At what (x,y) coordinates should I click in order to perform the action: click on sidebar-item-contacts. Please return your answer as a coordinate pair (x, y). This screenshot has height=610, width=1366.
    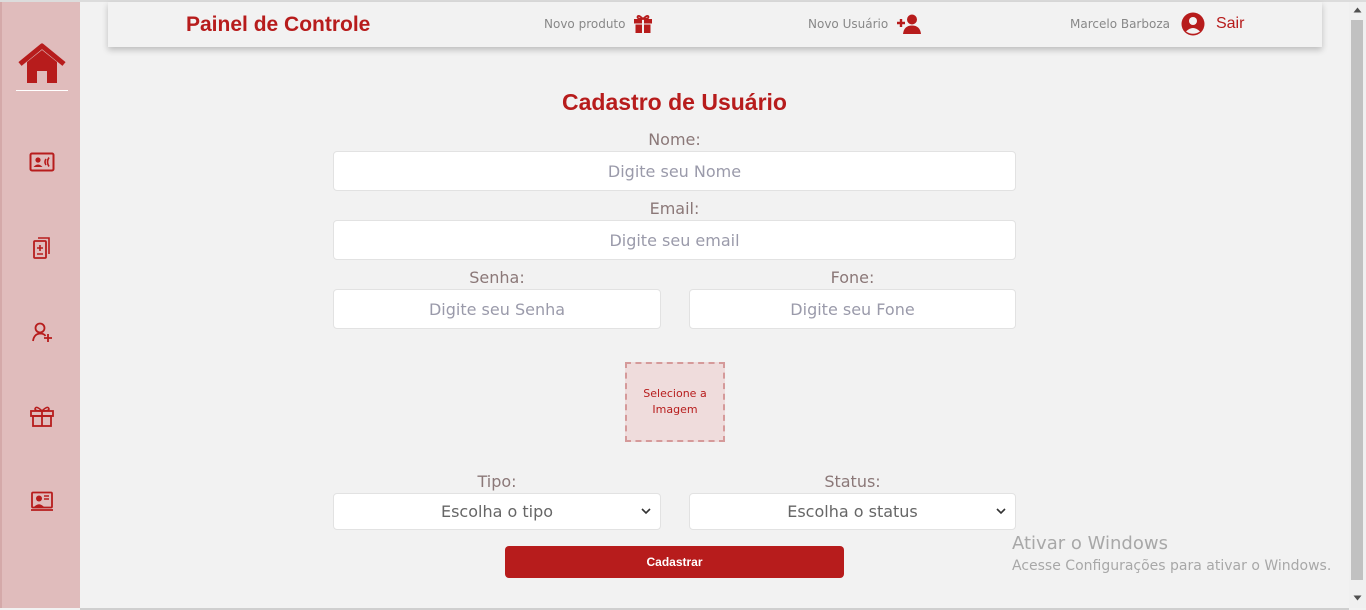
    Looking at the image, I should click on (42, 162).